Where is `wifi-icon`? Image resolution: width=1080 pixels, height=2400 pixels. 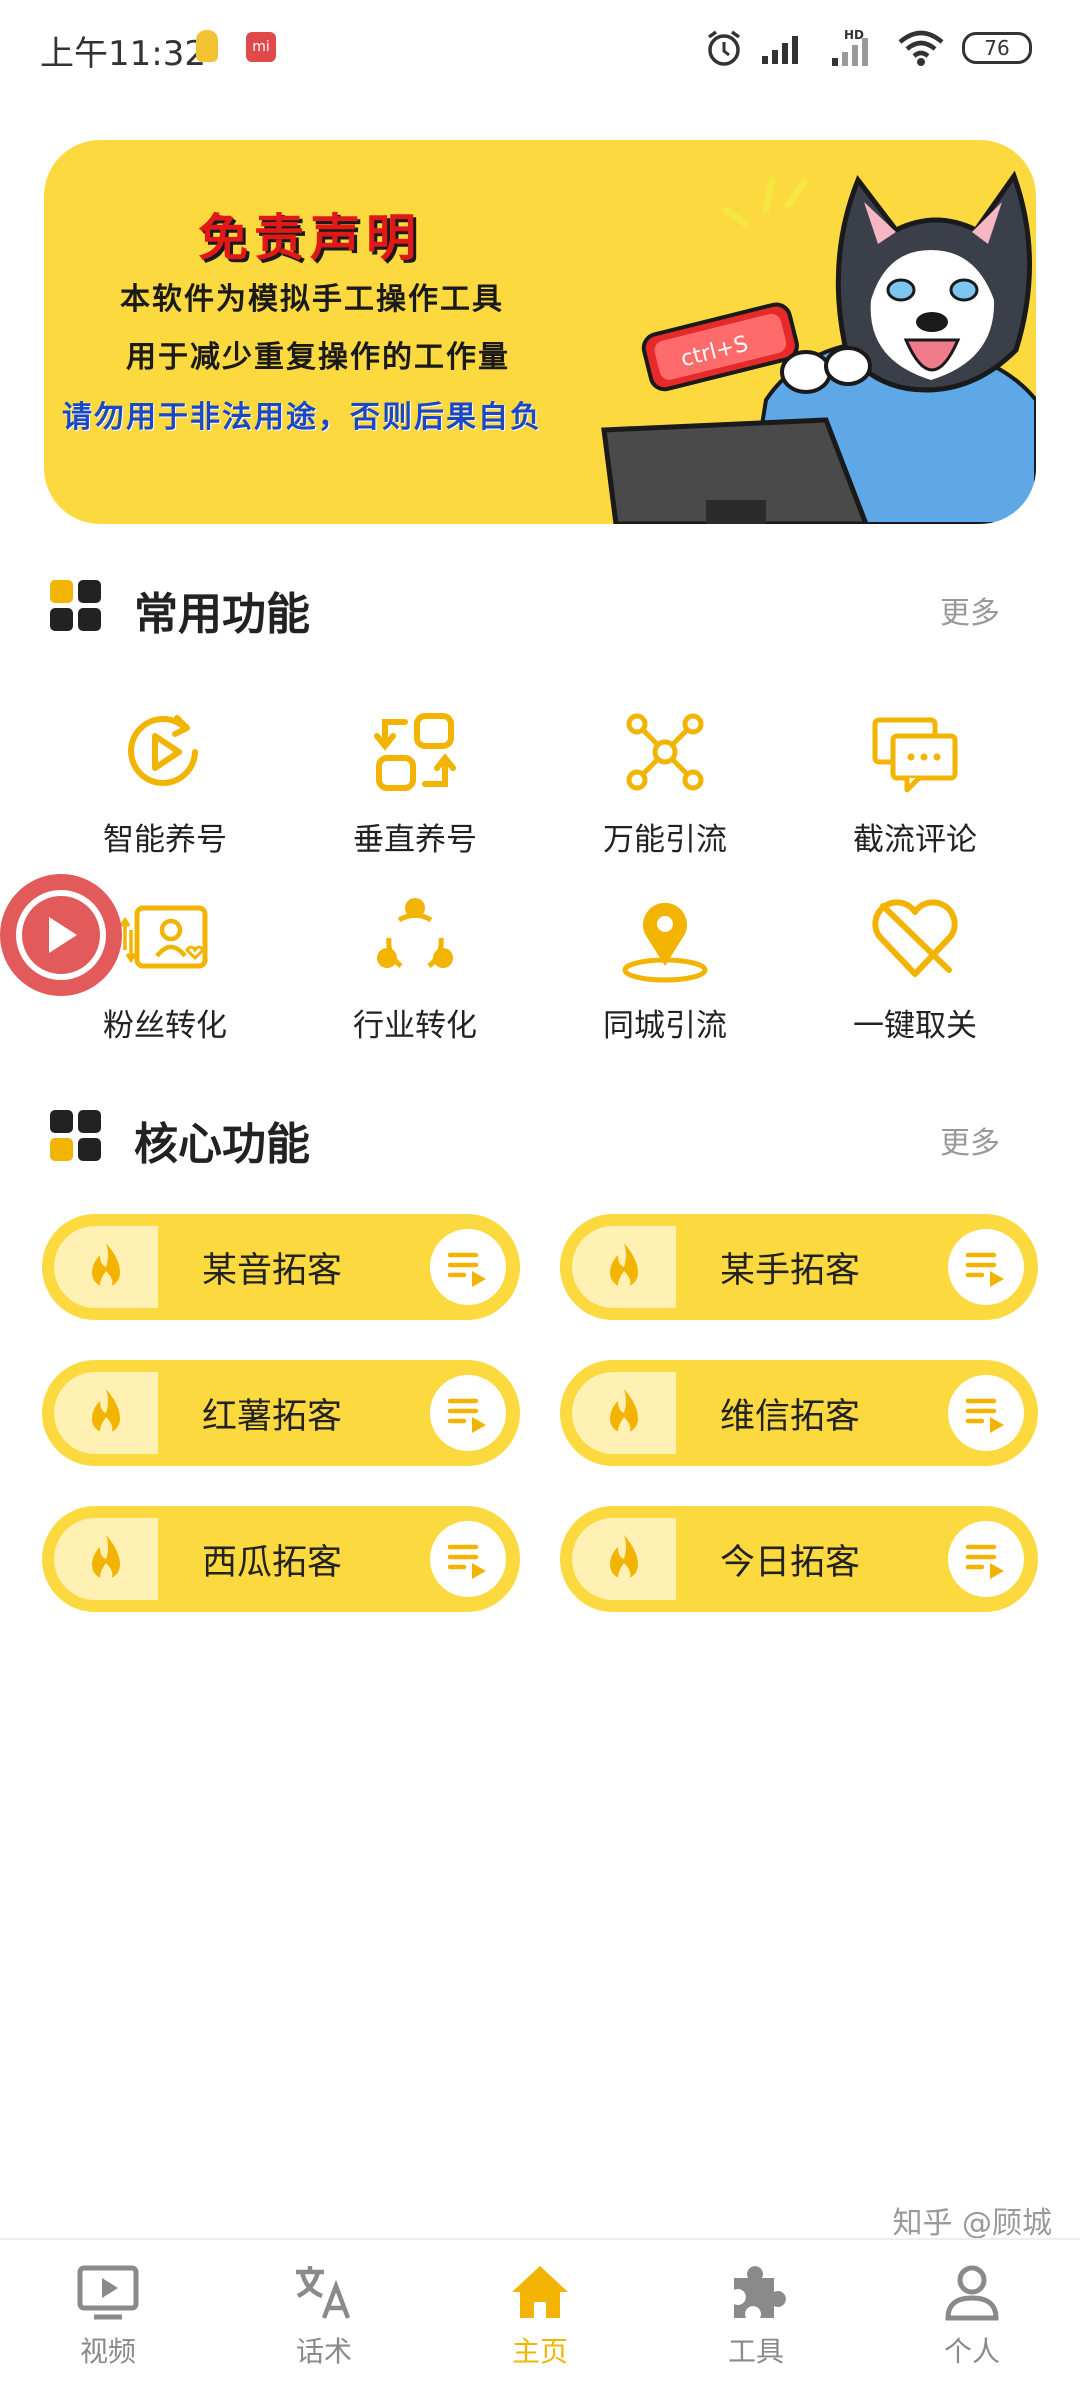
wifi-icon is located at coordinates (921, 48).